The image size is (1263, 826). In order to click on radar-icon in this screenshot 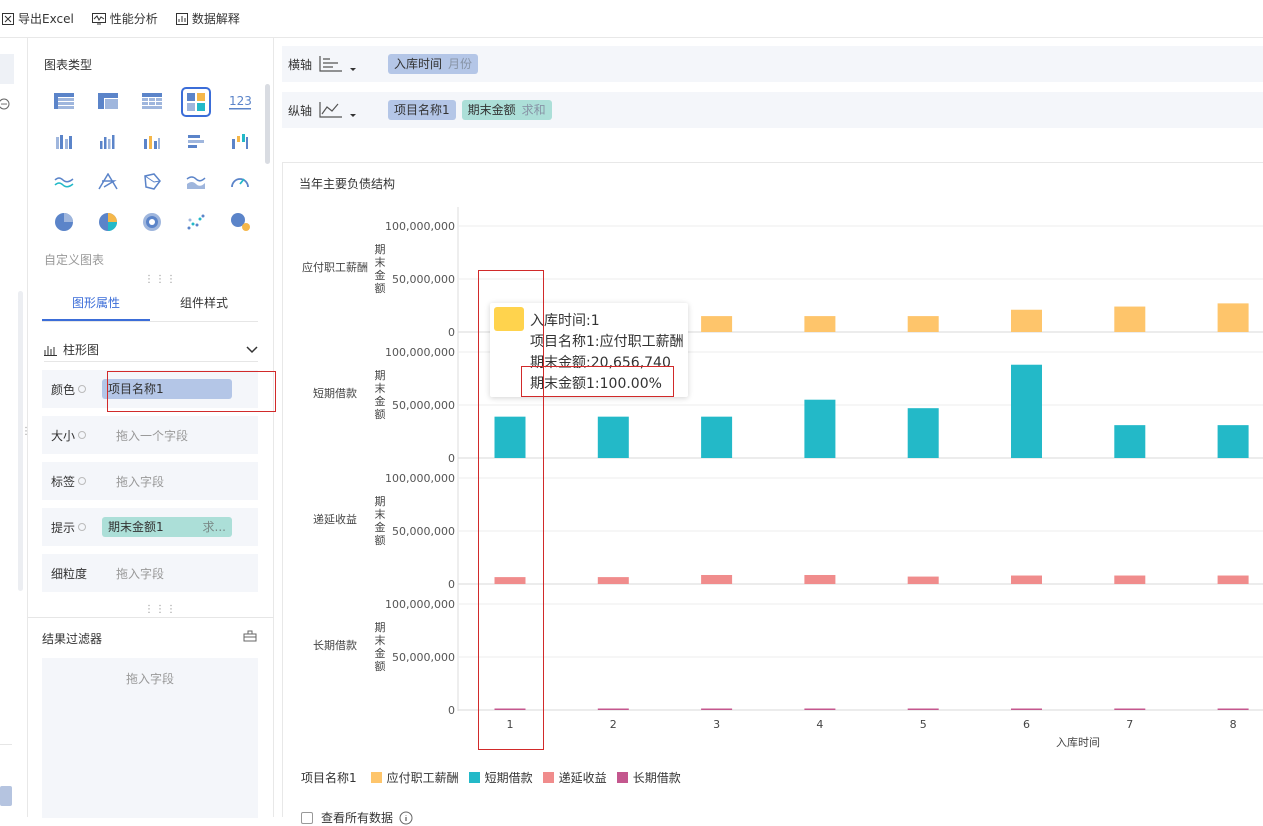, I will do `click(108, 182)`.